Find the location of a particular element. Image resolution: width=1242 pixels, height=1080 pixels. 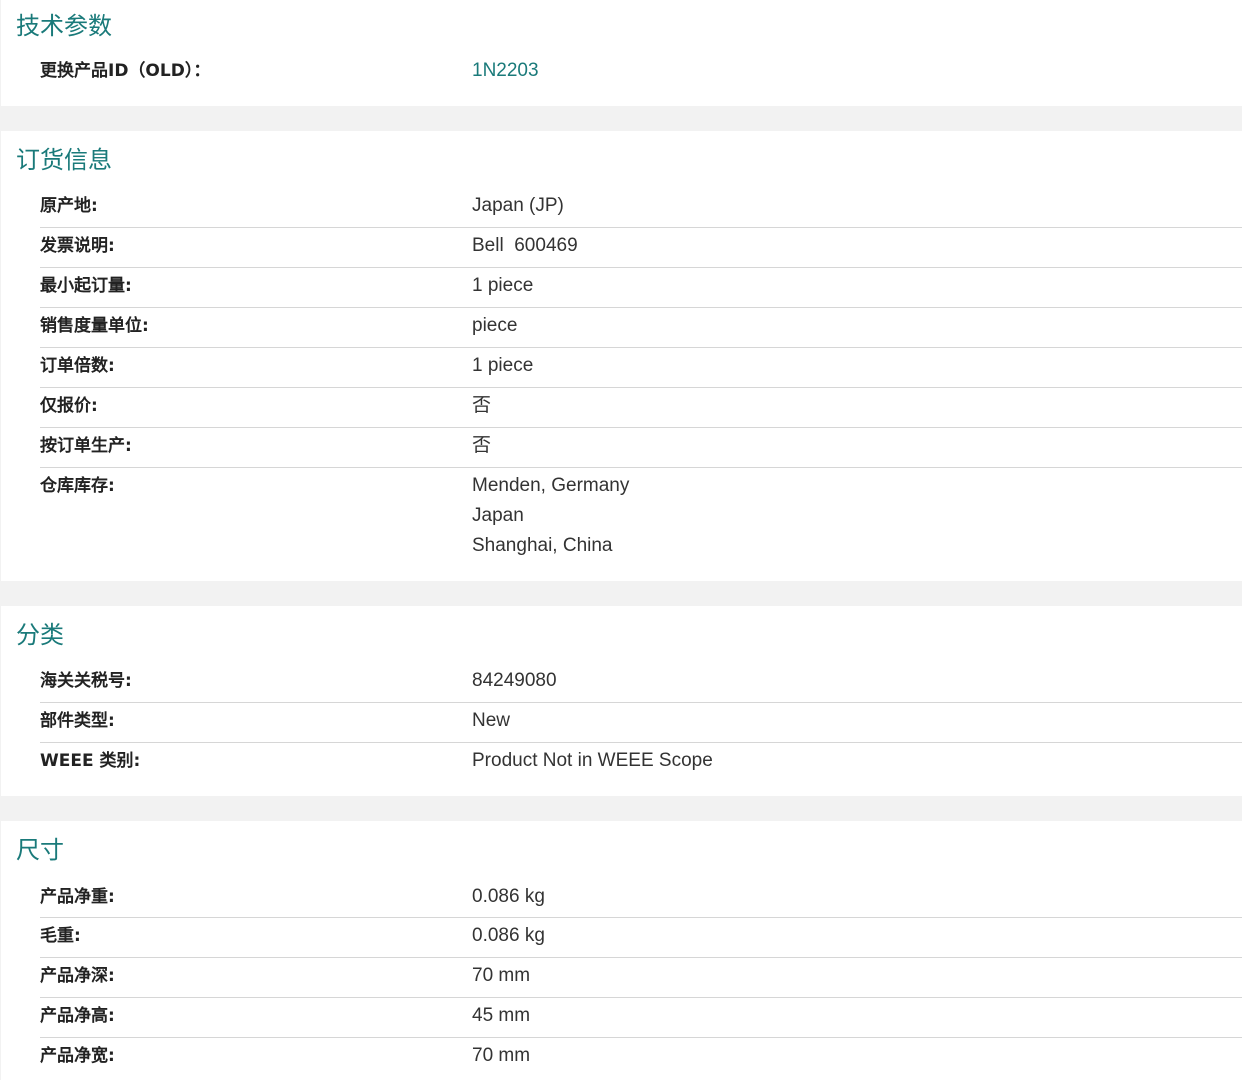

section-title-ordering: 订货信息 is located at coordinates (64, 160).